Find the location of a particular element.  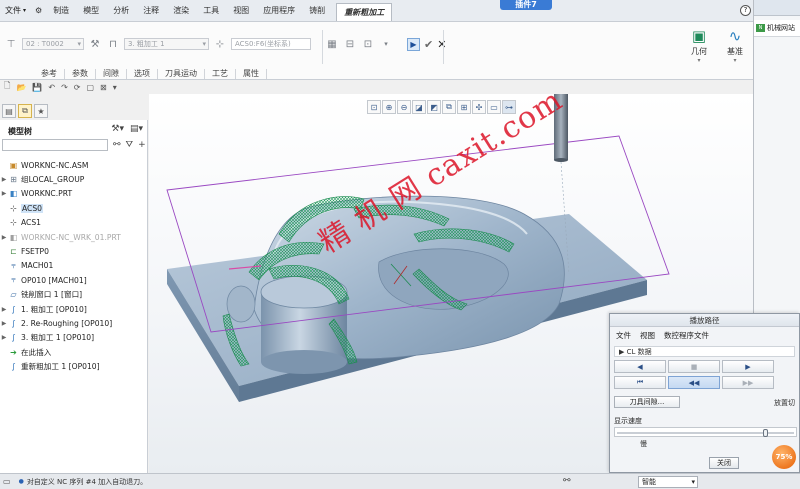

ribbon-subtabs: 参考 参数 间隙 选项 刀具运动 工艺 属性 is located at coordinates (150, 74).